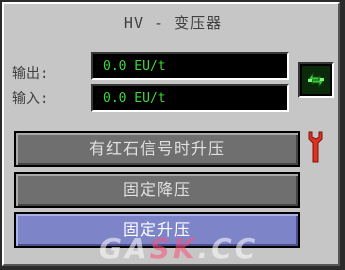  What do you see at coordinates (315, 147) in the screenshot?
I see `wrench-icon` at bounding box center [315, 147].